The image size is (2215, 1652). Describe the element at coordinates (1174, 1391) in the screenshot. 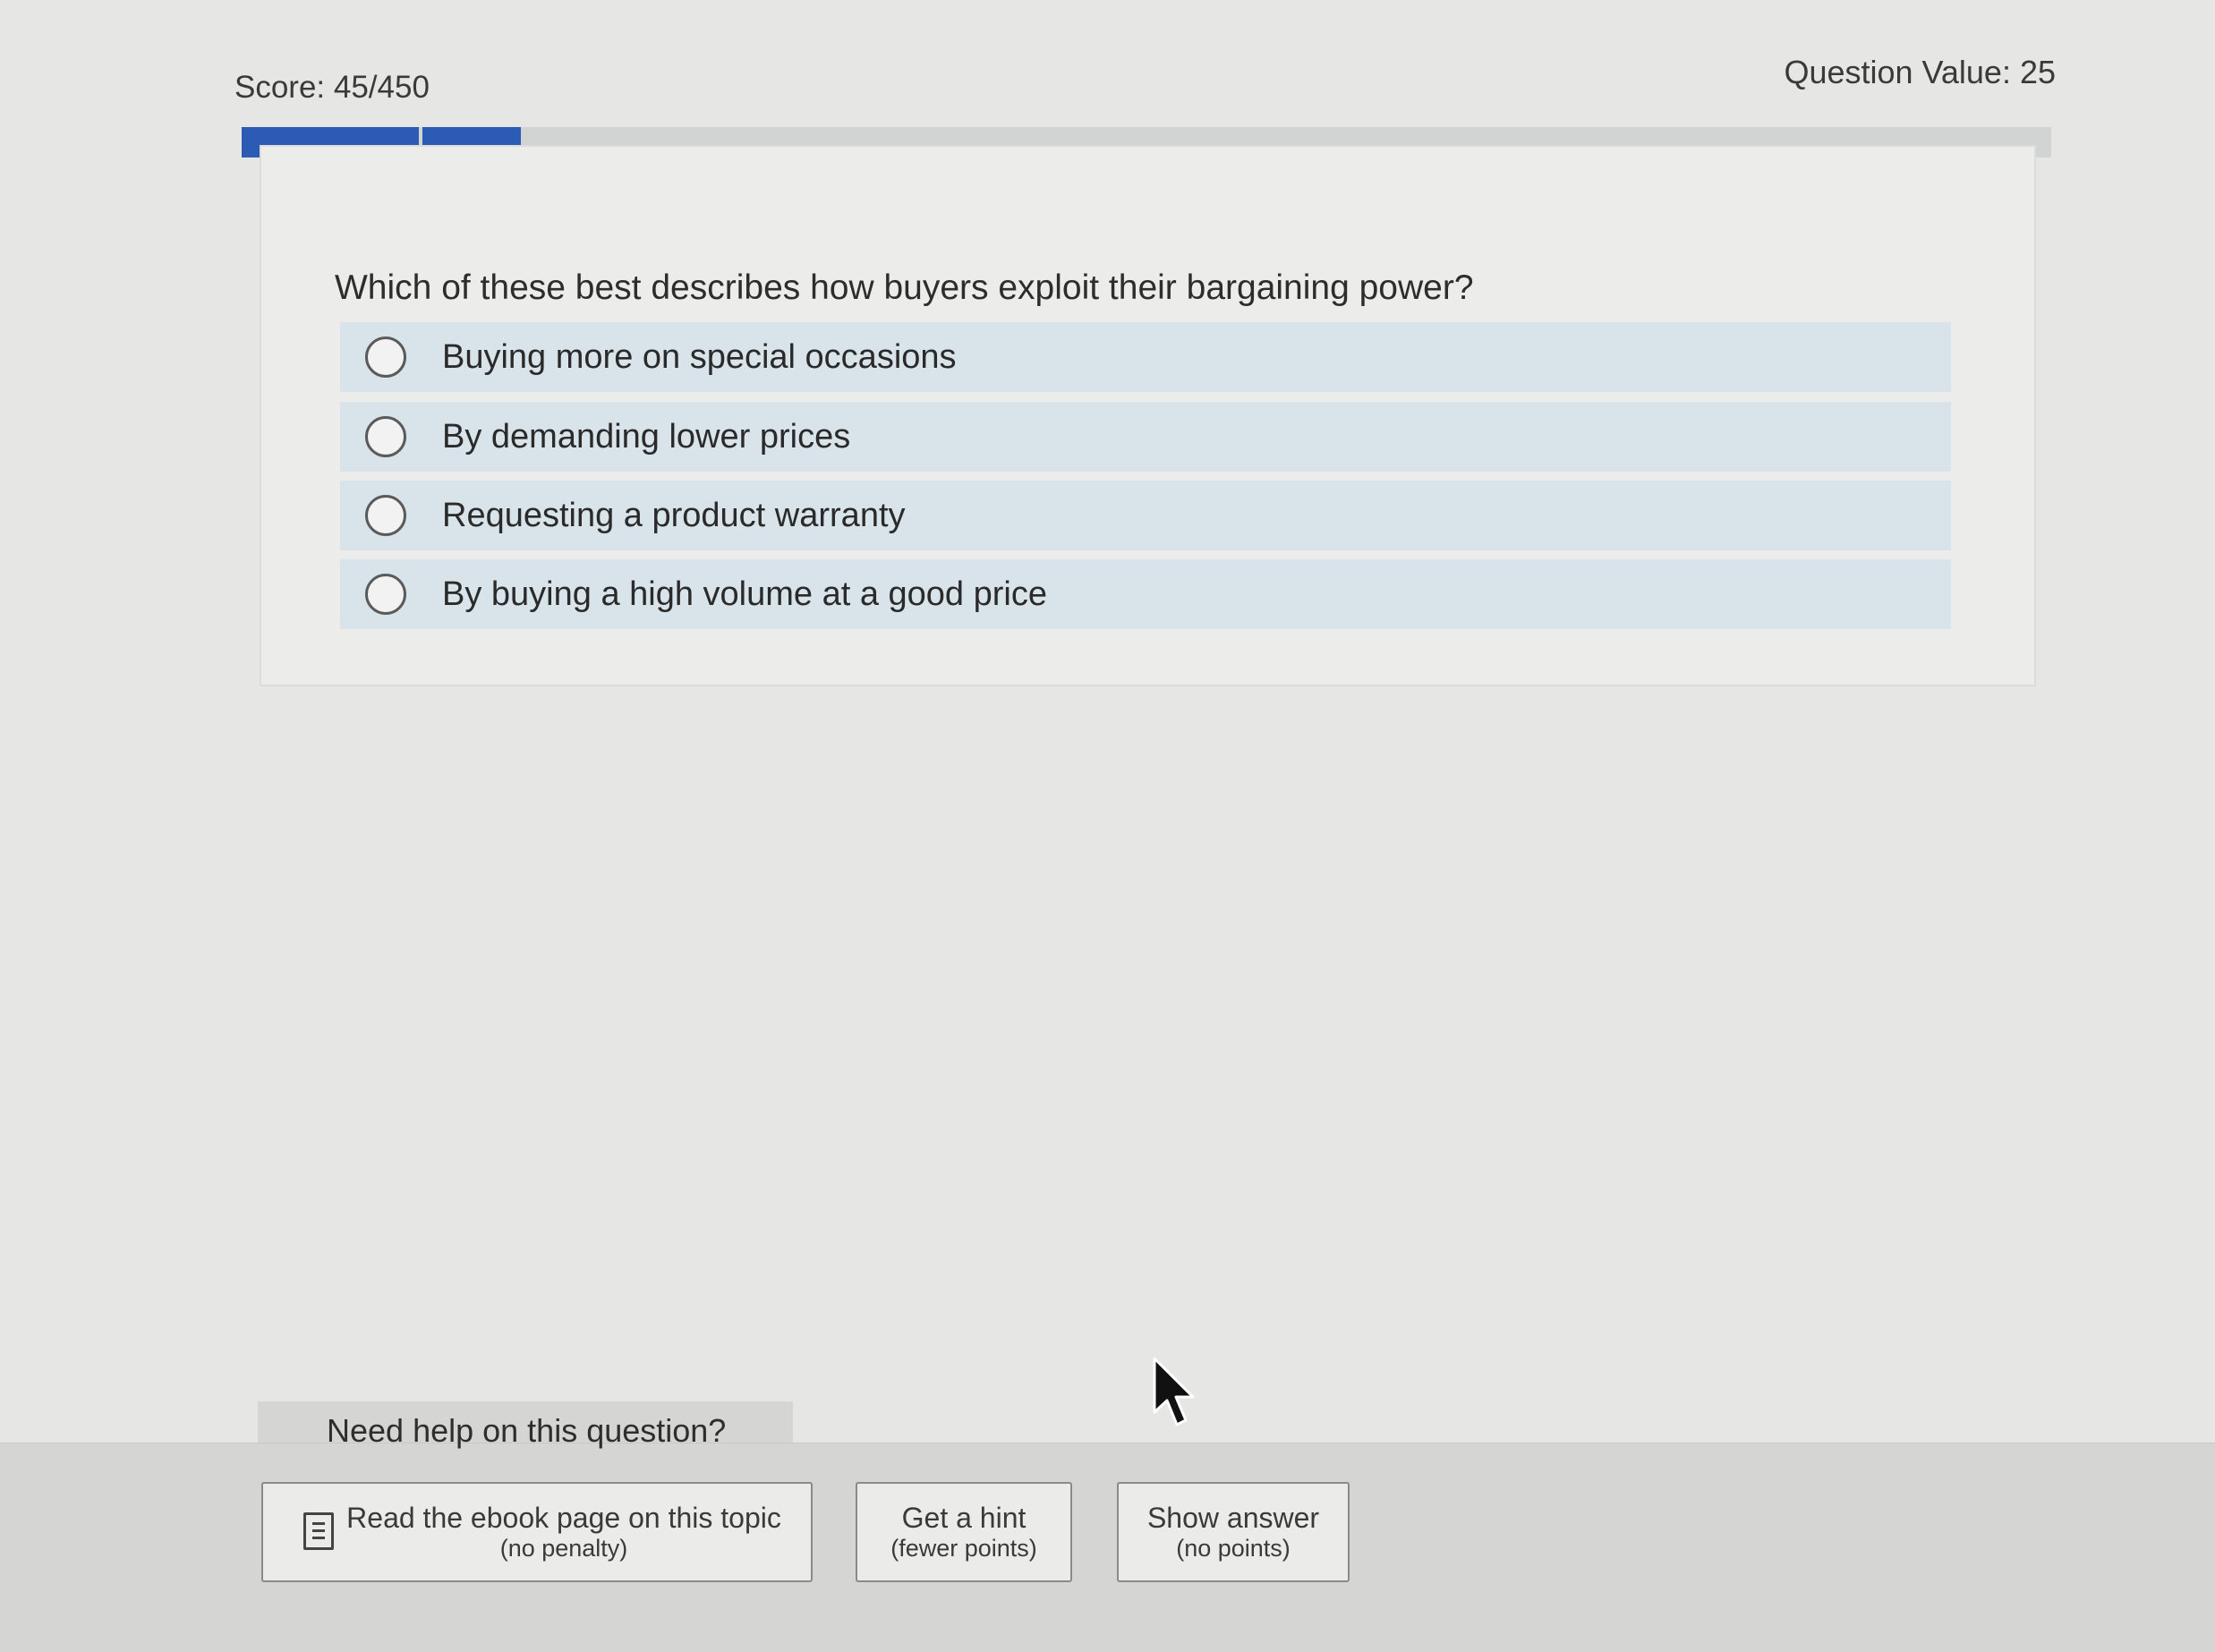

I see `mouse-pointer-icon` at that location.